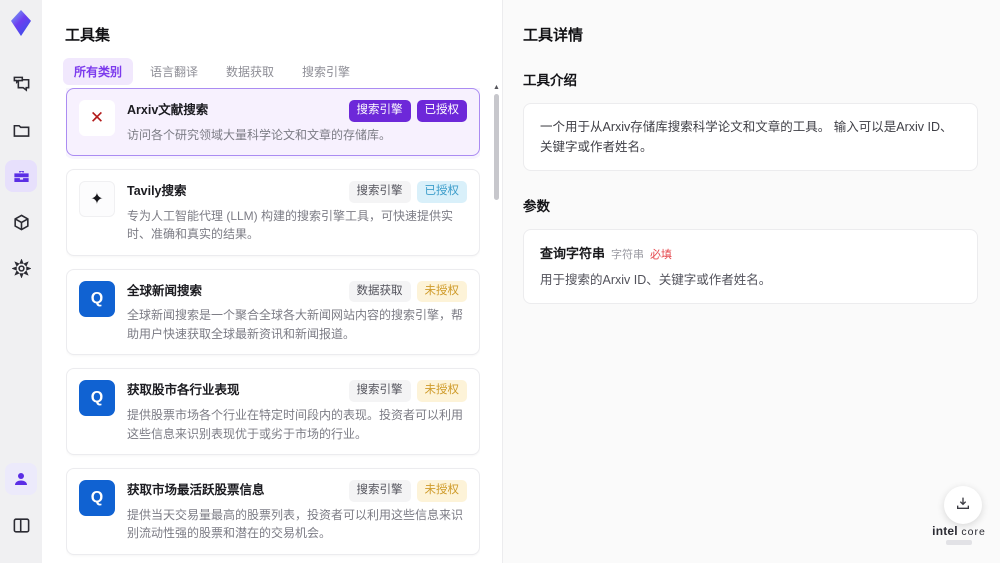  Describe the element at coordinates (628, 255) in the screenshot. I see `param-type: 字符串` at that location.